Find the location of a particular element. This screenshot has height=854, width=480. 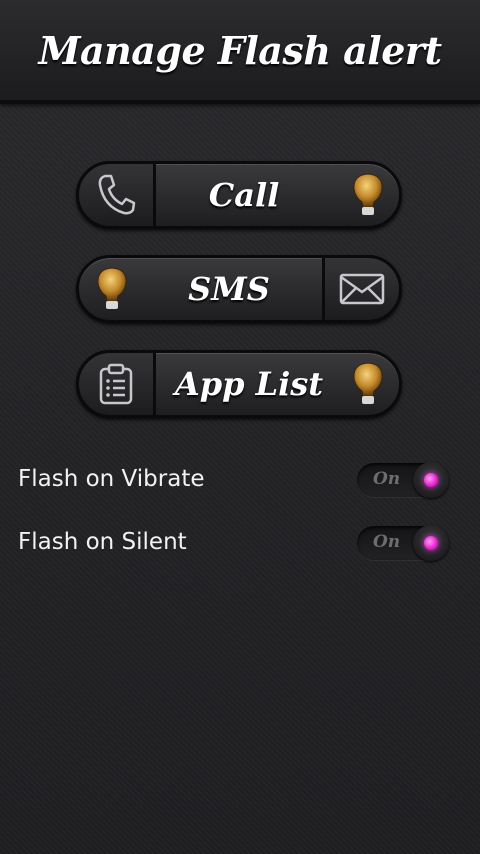

call-icon-segment is located at coordinates (116, 195).